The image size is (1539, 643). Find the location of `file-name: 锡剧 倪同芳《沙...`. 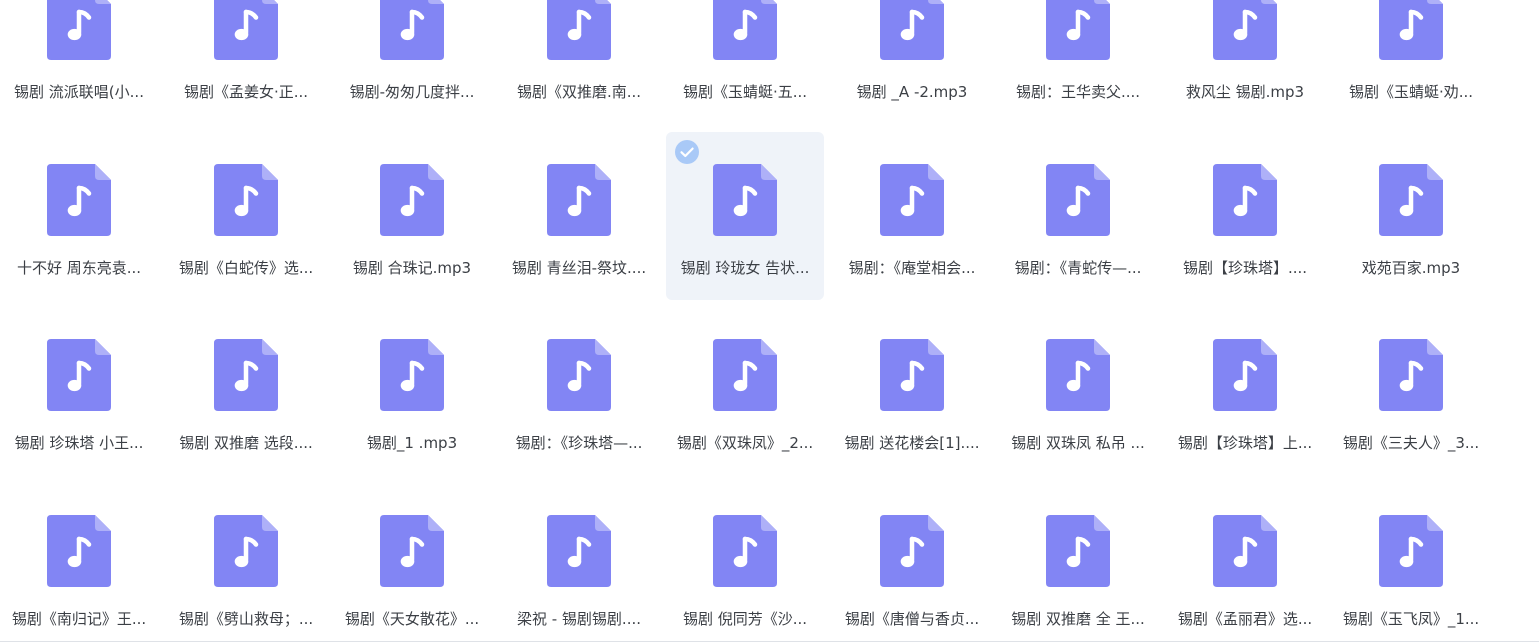

file-name: 锡剧 倪同芳《沙... is located at coordinates (745, 619).